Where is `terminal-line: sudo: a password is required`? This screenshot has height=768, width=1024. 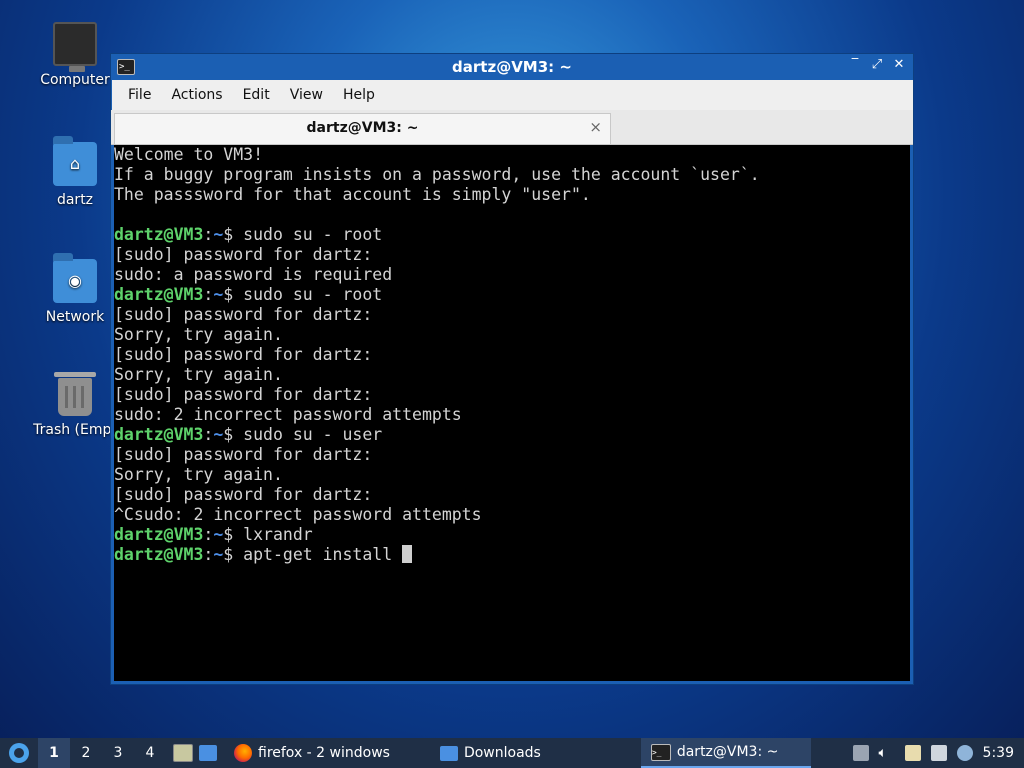
terminal-line: sudo: a password is required is located at coordinates (253, 274).